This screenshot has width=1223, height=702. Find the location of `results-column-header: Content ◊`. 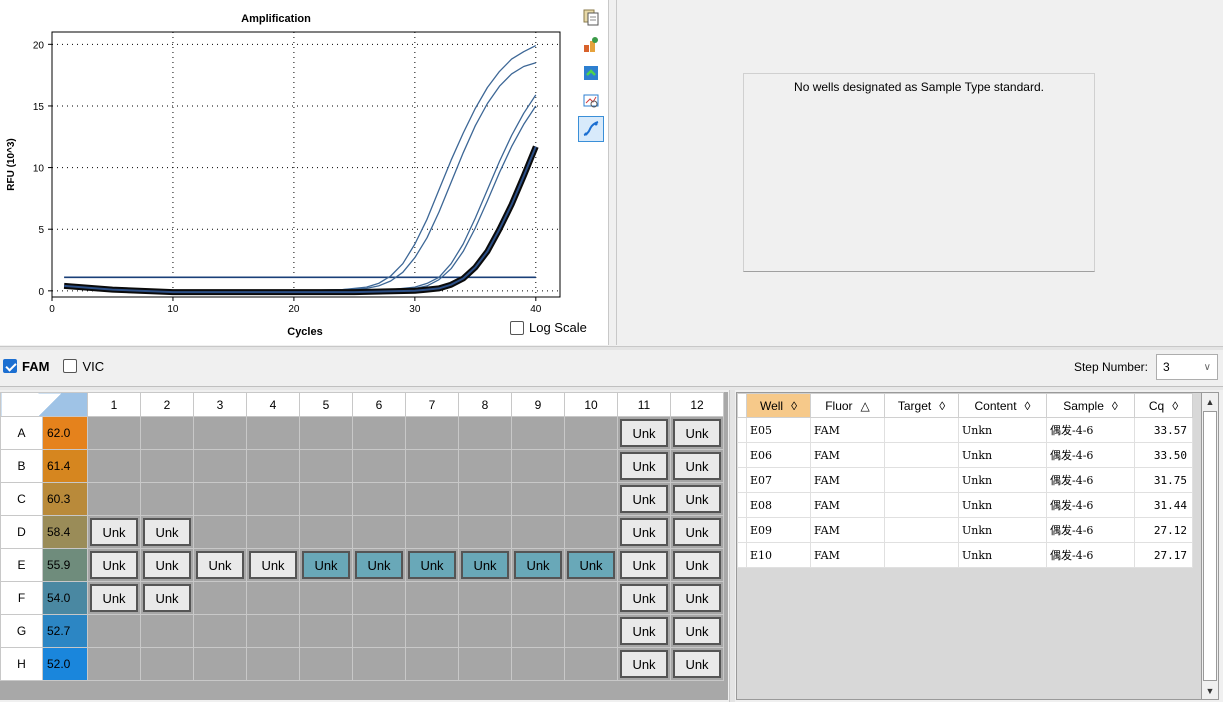

results-column-header: Content ◊ is located at coordinates (1002, 405).